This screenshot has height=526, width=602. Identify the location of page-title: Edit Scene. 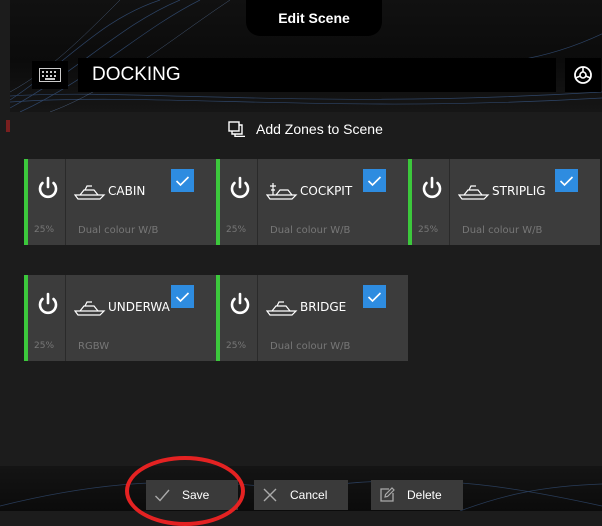
(314, 18).